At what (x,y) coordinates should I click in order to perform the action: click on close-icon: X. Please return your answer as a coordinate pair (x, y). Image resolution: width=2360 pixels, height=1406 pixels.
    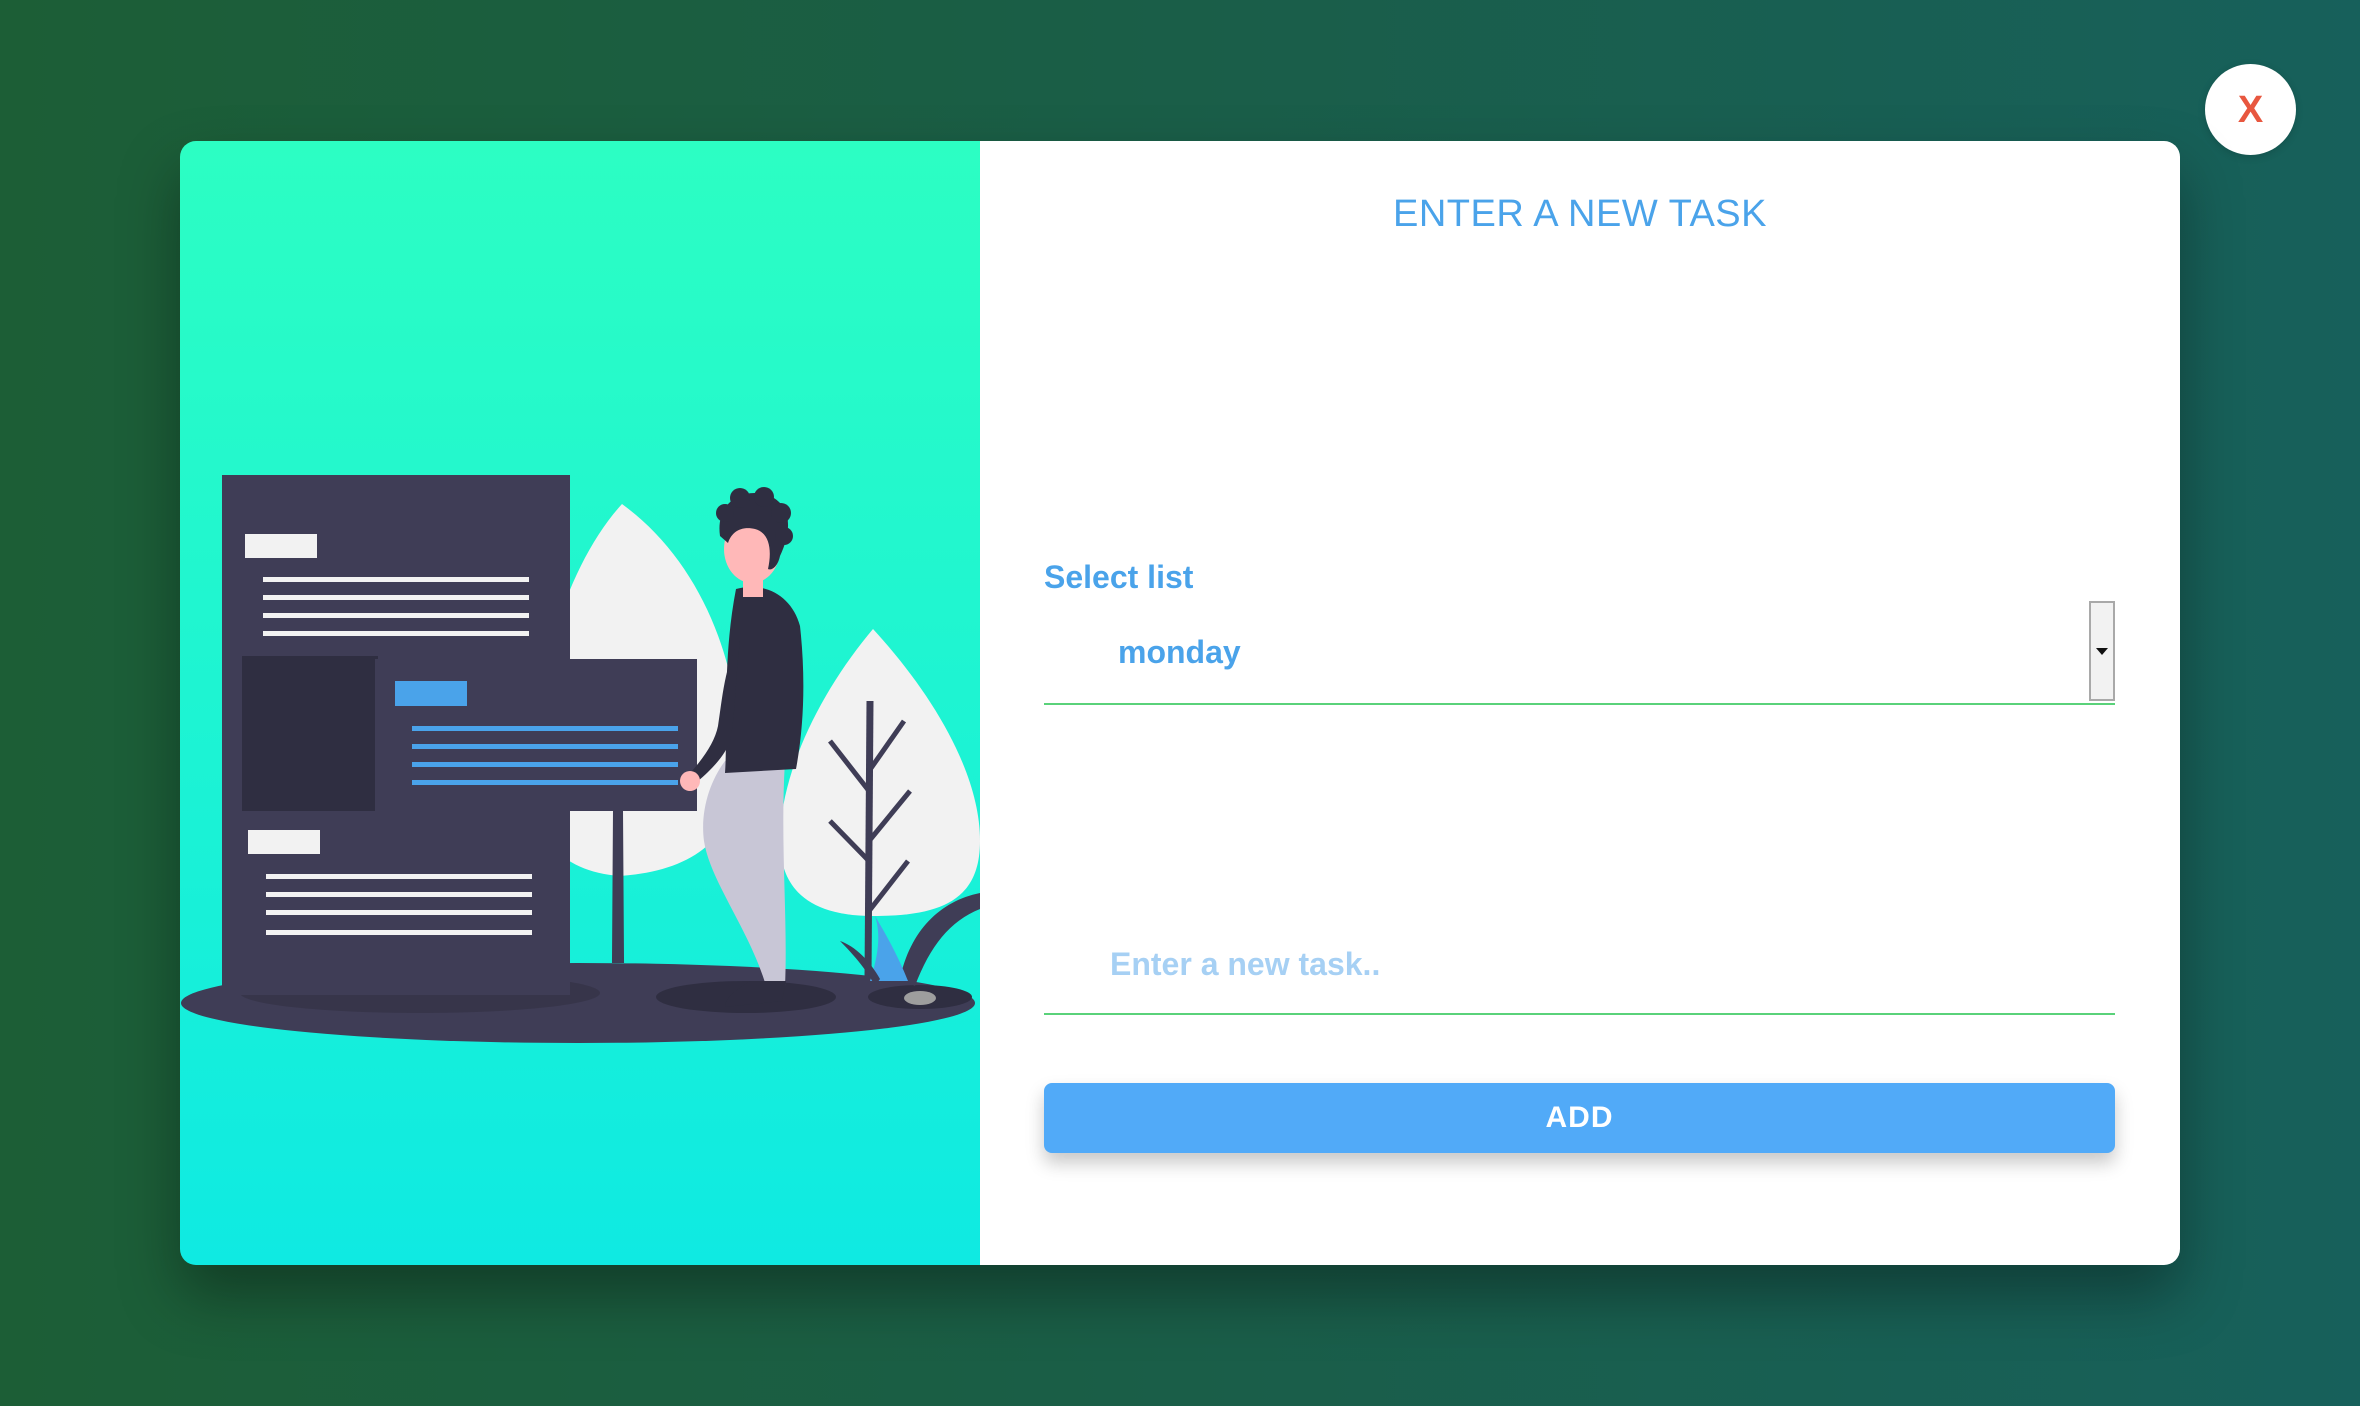
    Looking at the image, I should click on (2250, 109).